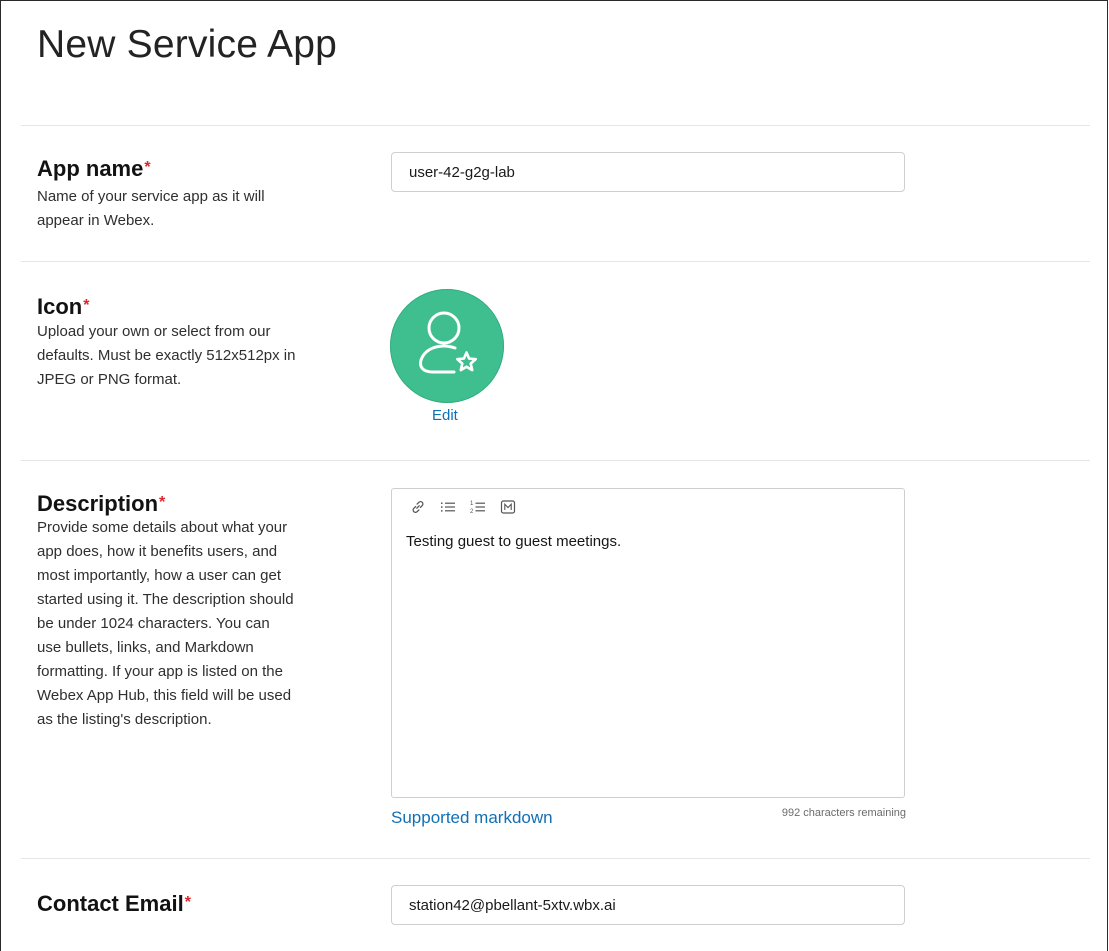 The image size is (1109, 951). What do you see at coordinates (648, 905) in the screenshot?
I see `contact-email-input` at bounding box center [648, 905].